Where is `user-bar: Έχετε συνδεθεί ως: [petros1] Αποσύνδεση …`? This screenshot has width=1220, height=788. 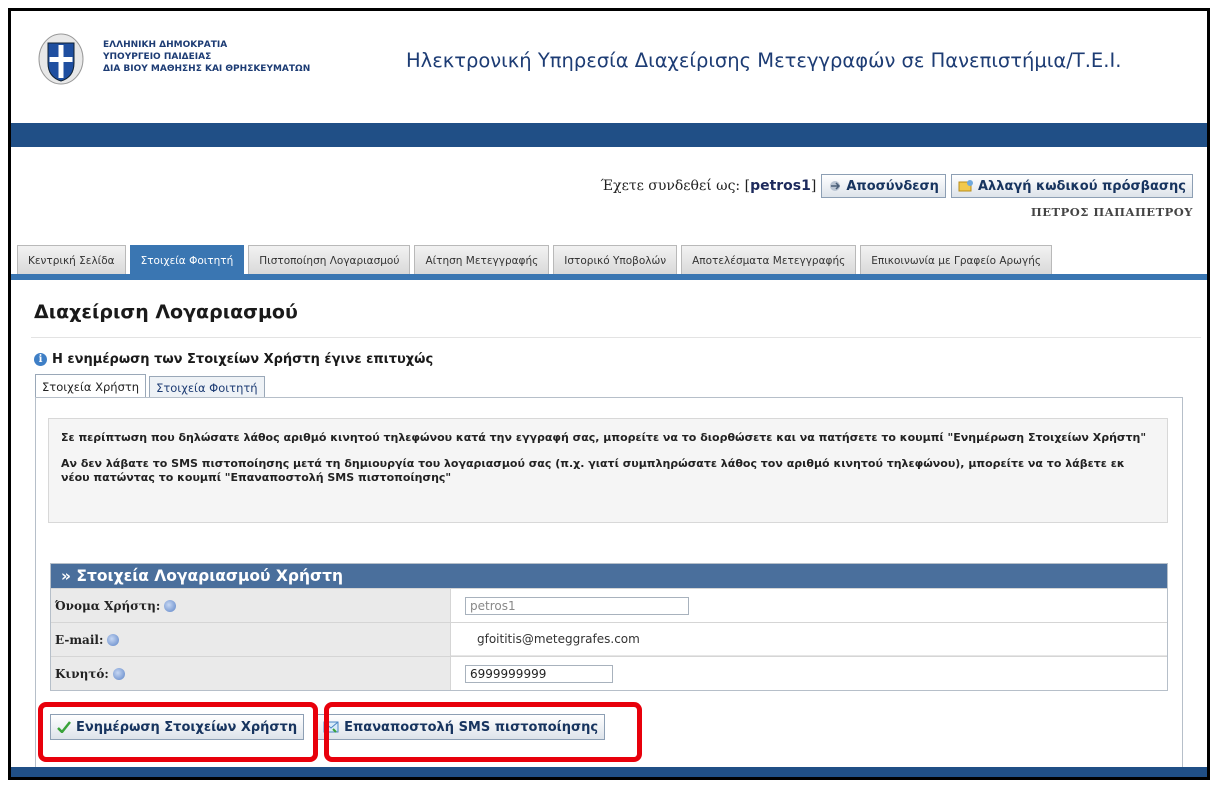 user-bar: Έχετε συνδεθεί ως: [petros1] Αποσύνδεση … is located at coordinates (896, 186).